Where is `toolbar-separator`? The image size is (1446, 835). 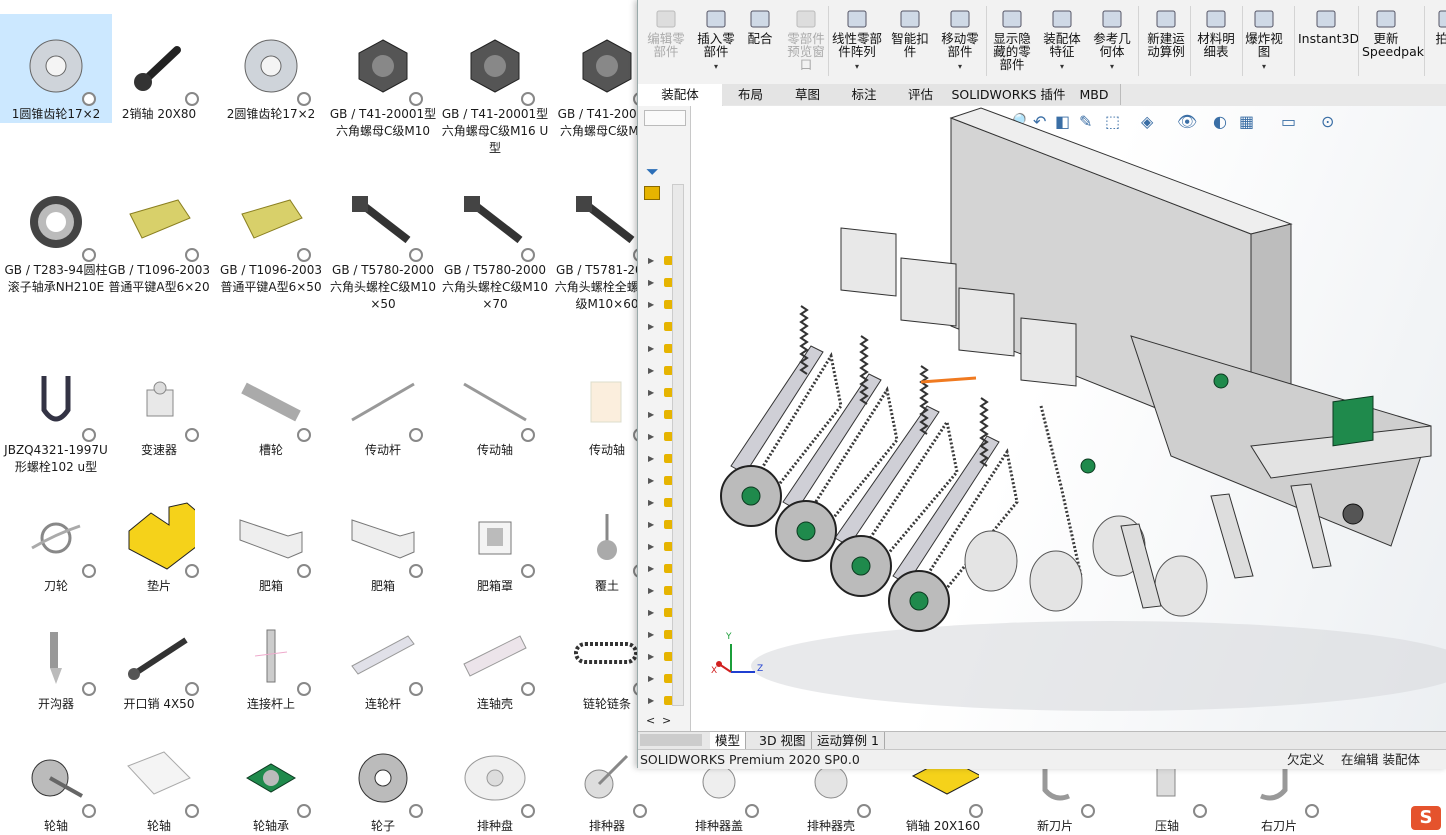
toolbar-separator is located at coordinates (1190, 41).